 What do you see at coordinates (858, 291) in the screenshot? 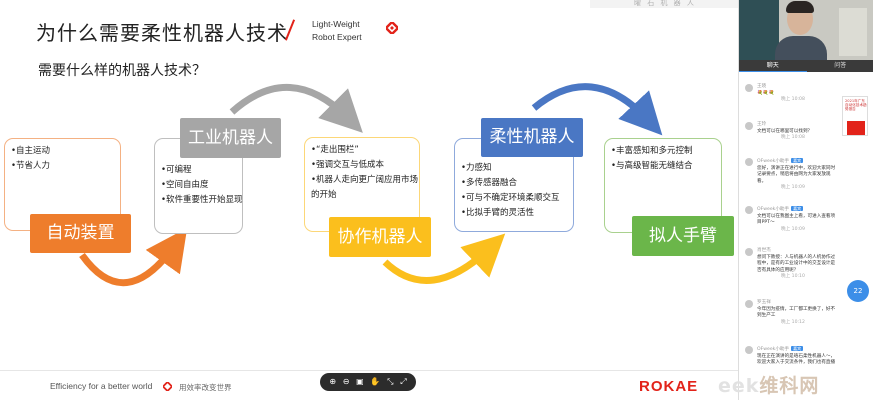
I see `floating-action-button: 22` at bounding box center [858, 291].